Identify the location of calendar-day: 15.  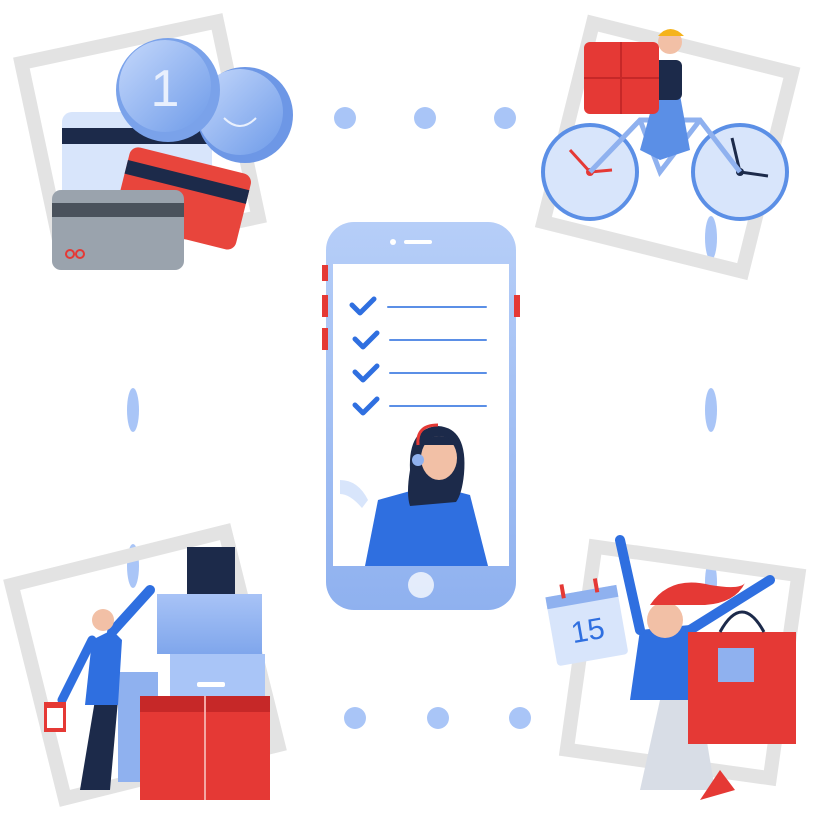
(588, 631).